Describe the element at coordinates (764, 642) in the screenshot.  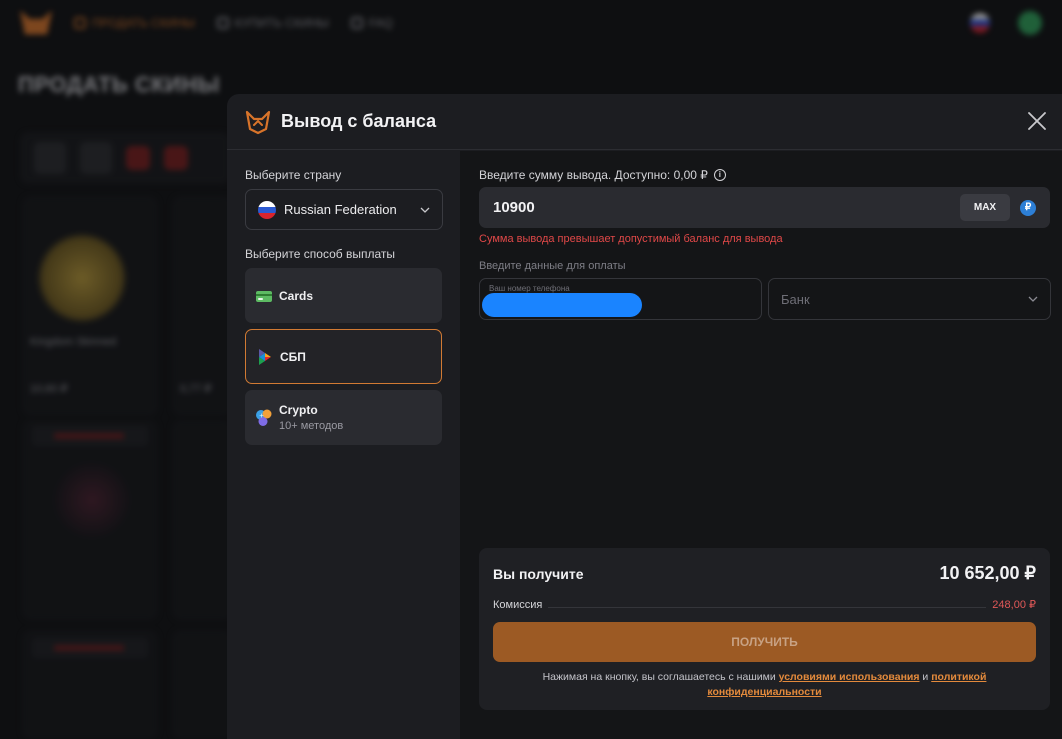
I see `get-button: ПОЛУЧИТЬ` at that location.